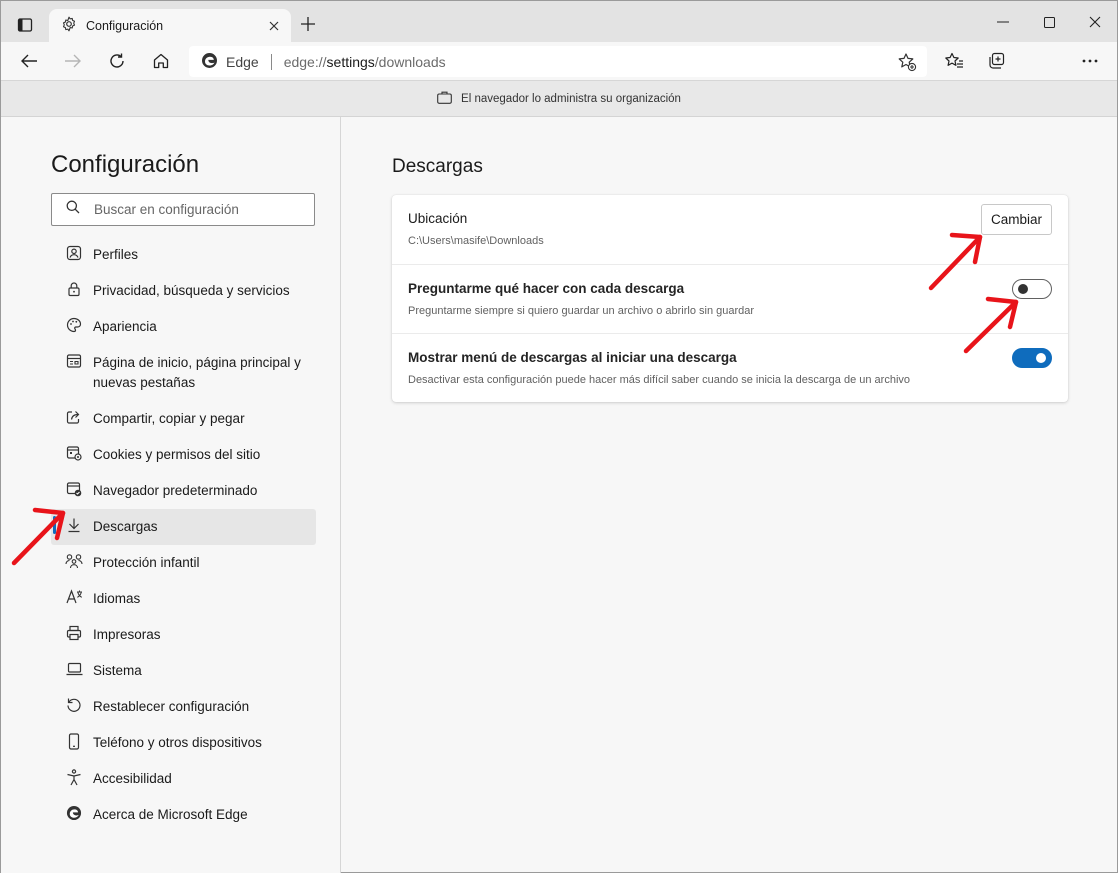 The image size is (1118, 873). What do you see at coordinates (242, 61) in the screenshot?
I see `brand-label: Edge` at bounding box center [242, 61].